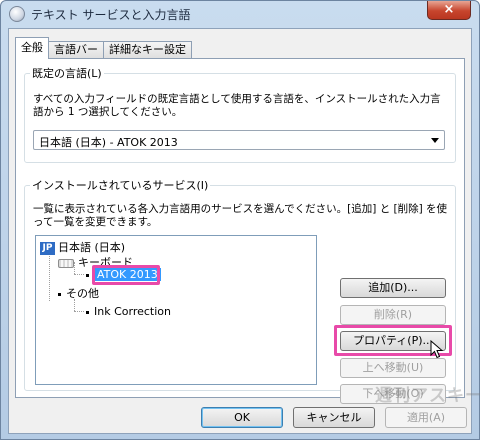  Describe the element at coordinates (334, 417) in the screenshot. I see `cancel-button: キャンセル` at that location.